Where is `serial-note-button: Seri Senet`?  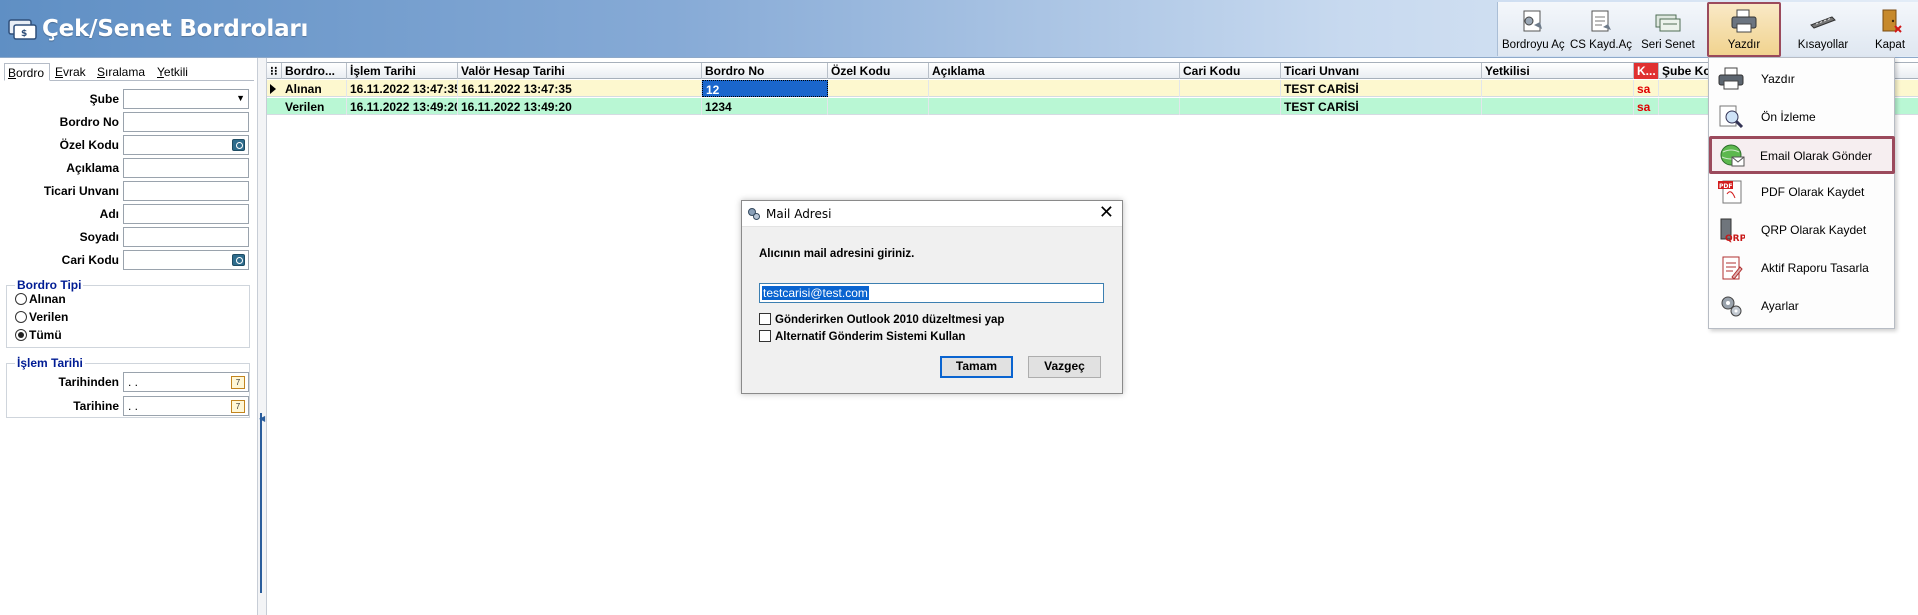 serial-note-button: Seri Senet is located at coordinates (1668, 30).